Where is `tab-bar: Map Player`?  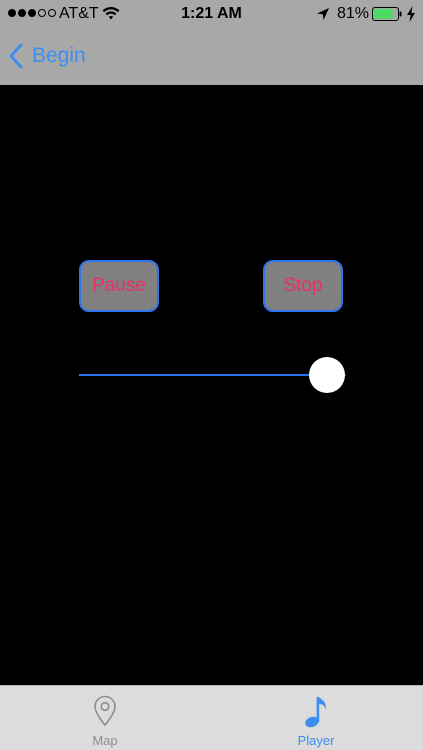 tab-bar: Map Player is located at coordinates (211, 717).